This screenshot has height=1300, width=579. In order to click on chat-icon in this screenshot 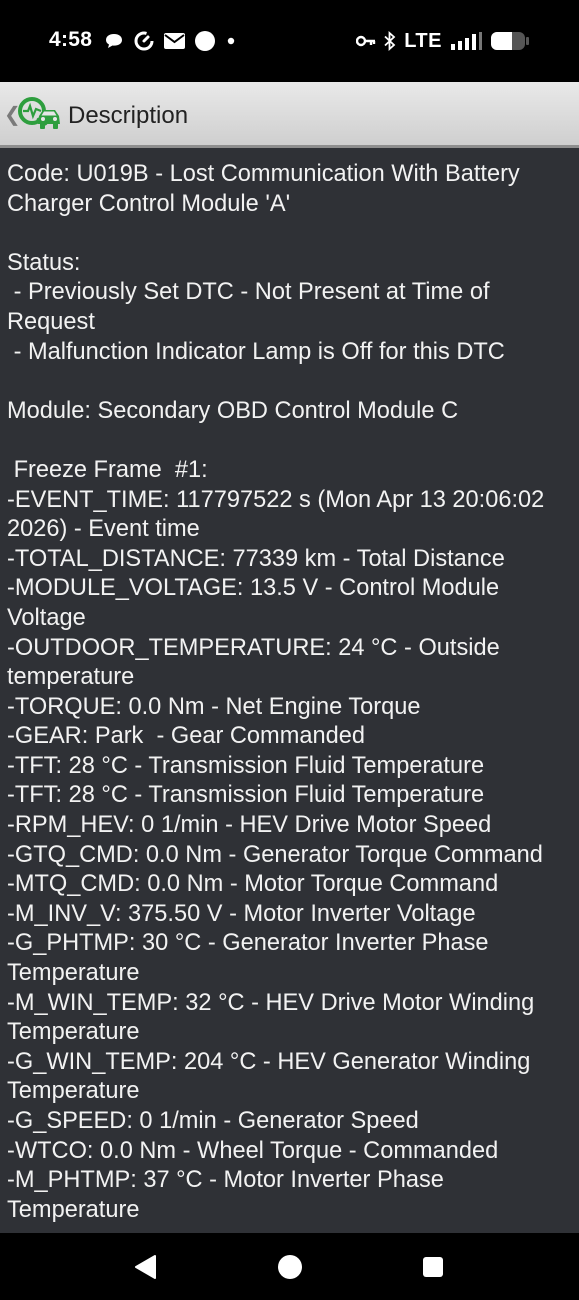, I will do `click(114, 41)`.